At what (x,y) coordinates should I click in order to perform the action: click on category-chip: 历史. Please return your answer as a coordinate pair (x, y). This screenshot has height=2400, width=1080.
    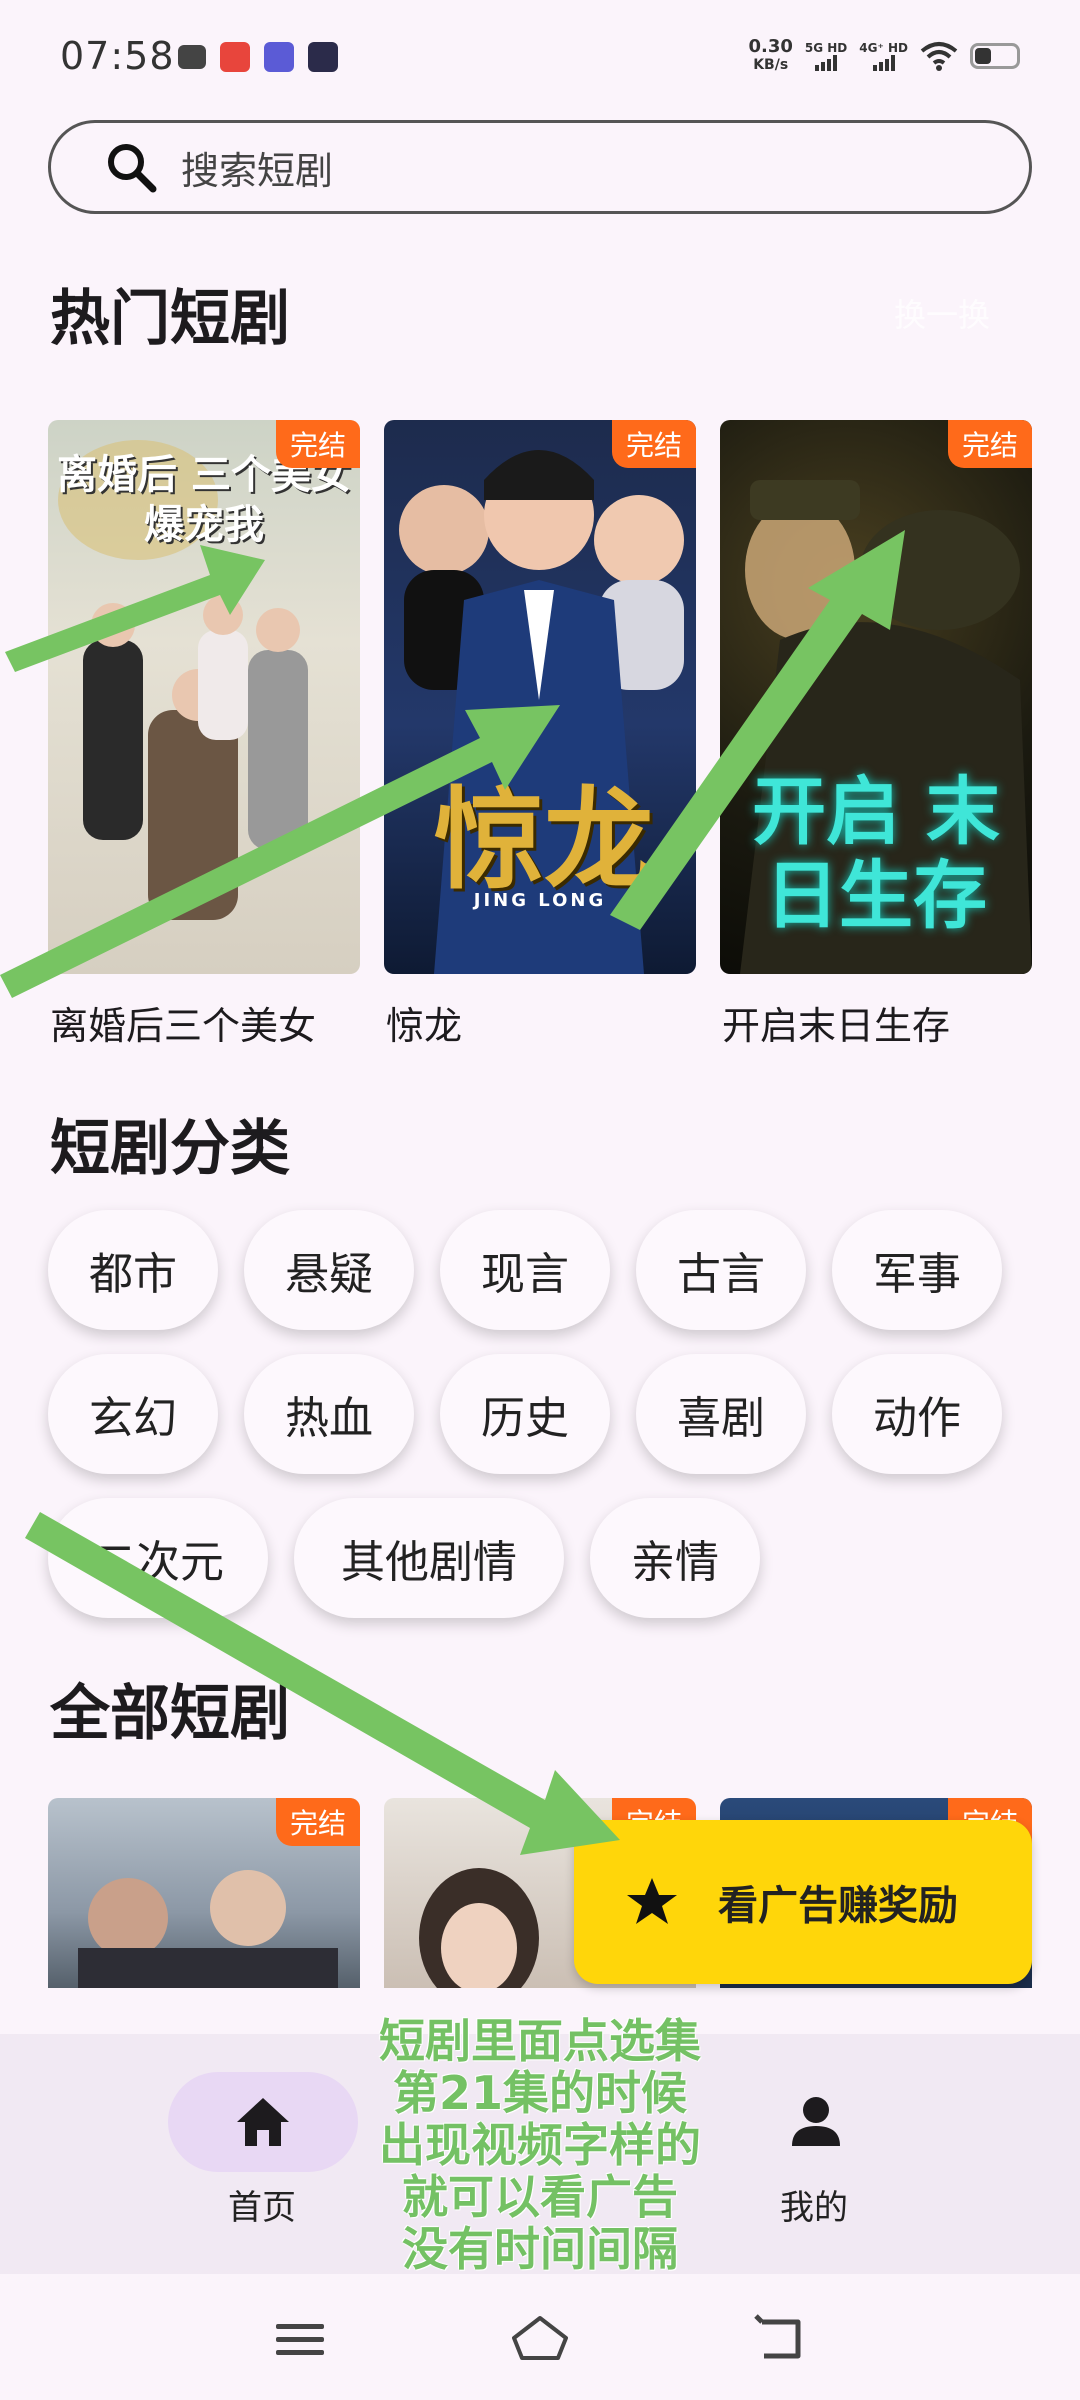
    Looking at the image, I should click on (525, 1414).